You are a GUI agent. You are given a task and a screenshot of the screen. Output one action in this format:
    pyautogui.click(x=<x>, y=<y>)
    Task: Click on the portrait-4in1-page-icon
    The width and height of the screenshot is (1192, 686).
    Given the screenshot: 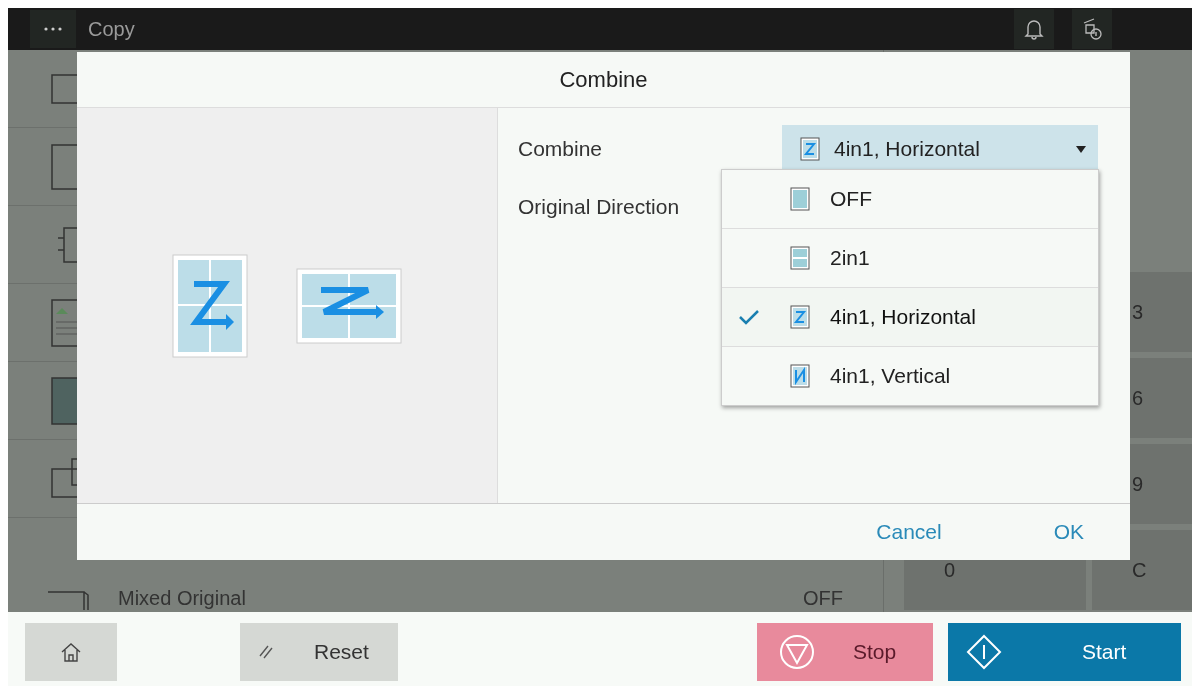 What is the action you would take?
    pyautogui.click(x=210, y=305)
    